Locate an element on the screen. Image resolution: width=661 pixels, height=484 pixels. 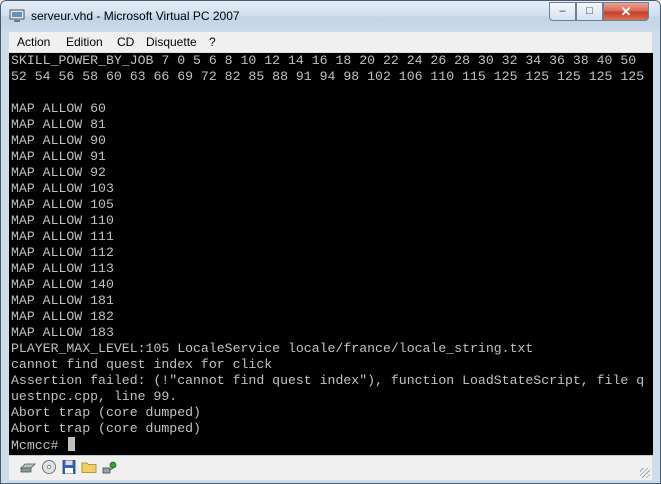
menu-action: Action is located at coordinates (33, 42).